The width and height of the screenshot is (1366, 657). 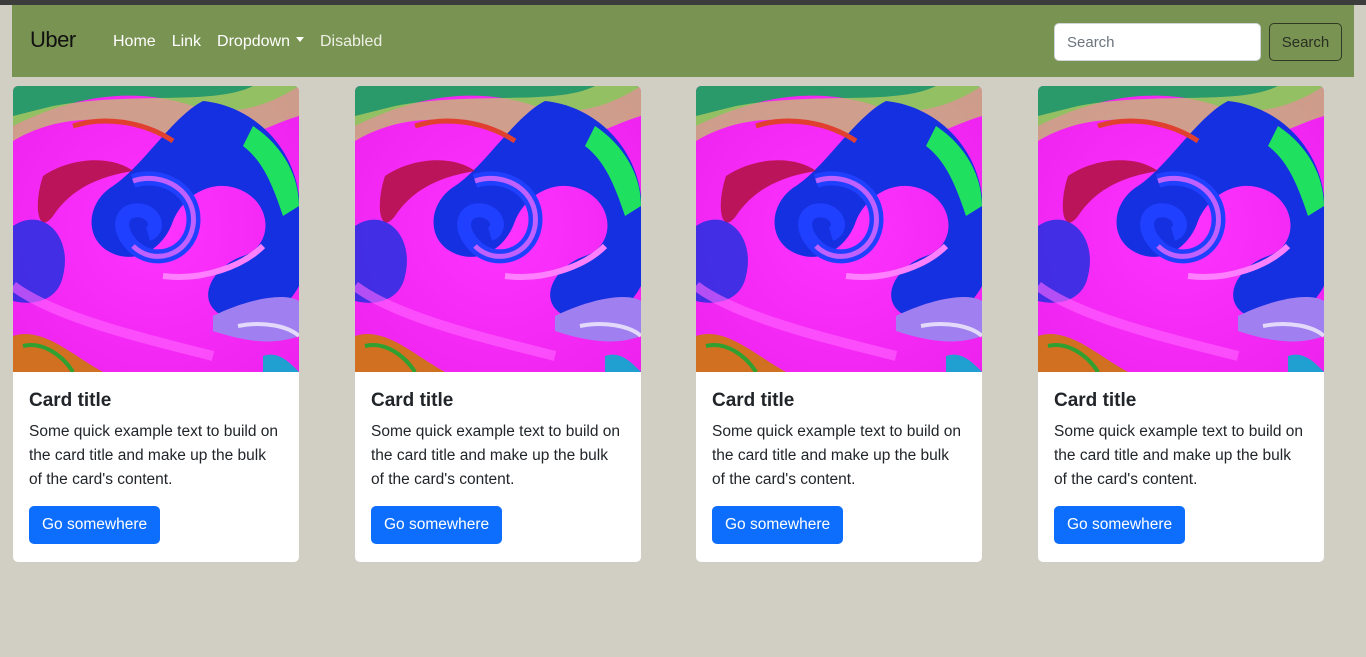 I want to click on nav-dropdown: Dropdown, so click(x=260, y=42).